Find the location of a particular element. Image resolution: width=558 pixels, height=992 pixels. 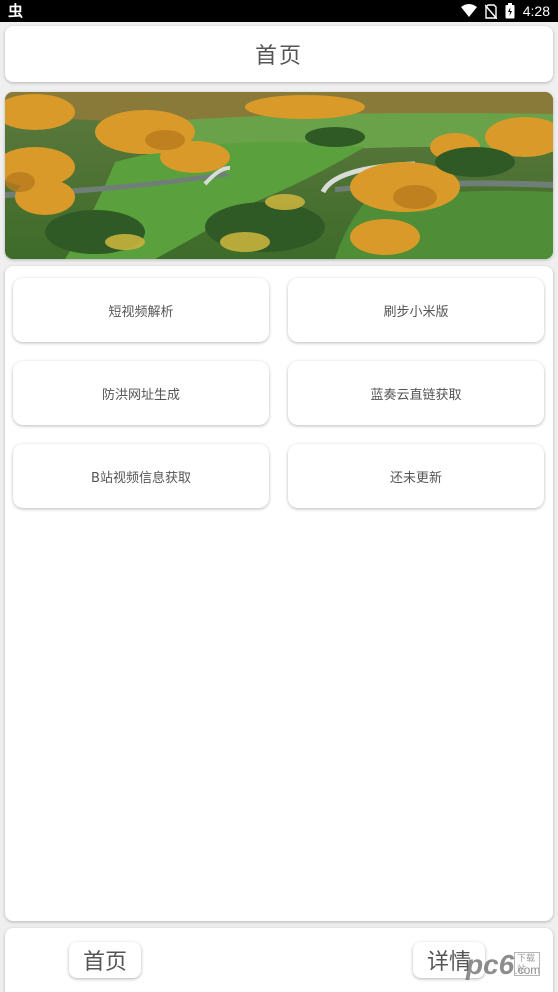

app-notification-icon: 虫 is located at coordinates (16, 11).